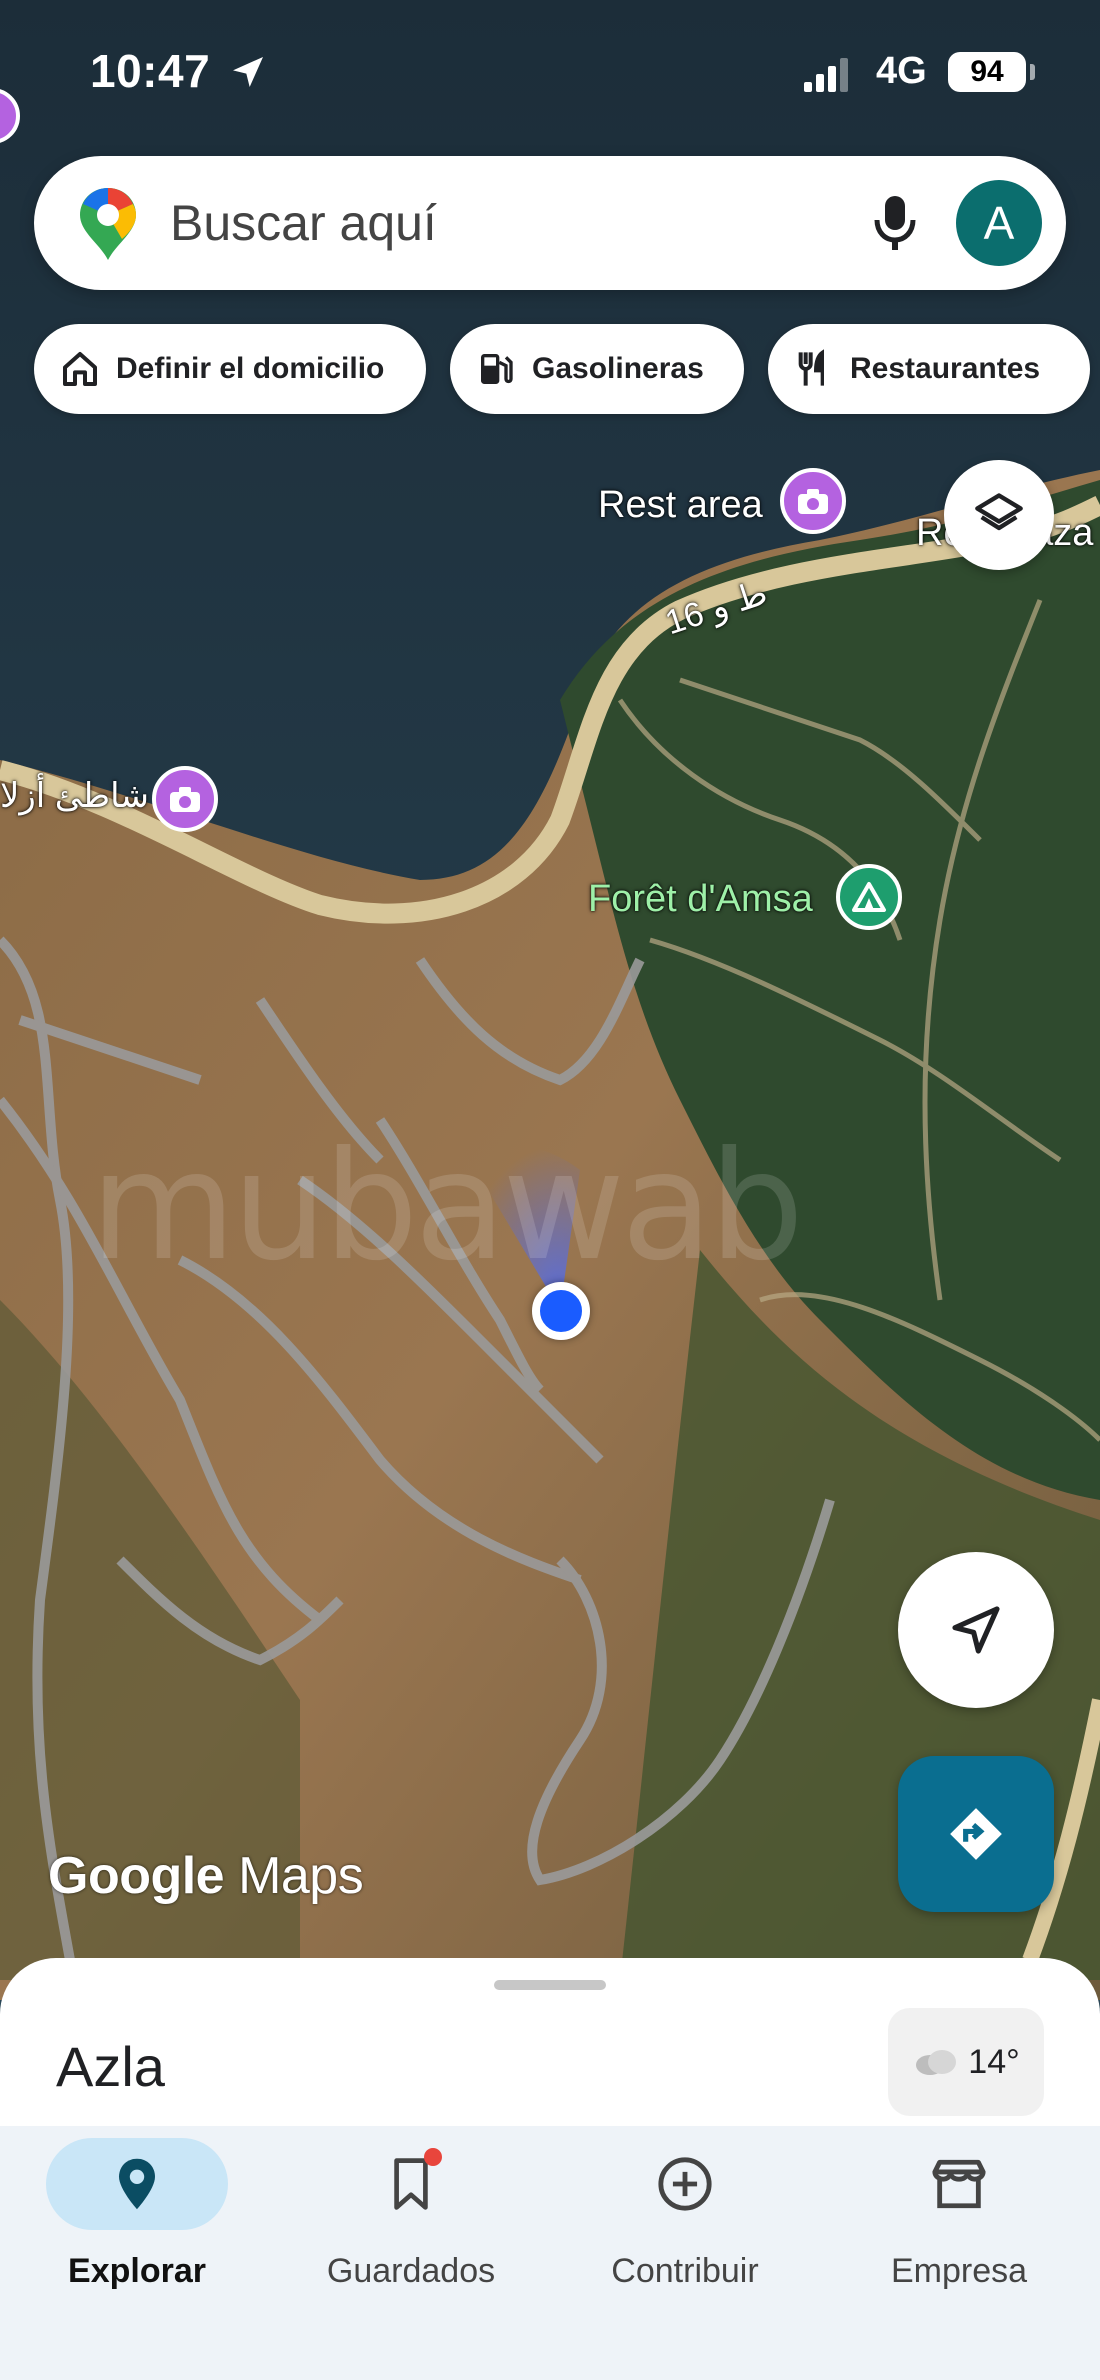  I want to click on navigation-arrow-icon, so click(976, 1630).